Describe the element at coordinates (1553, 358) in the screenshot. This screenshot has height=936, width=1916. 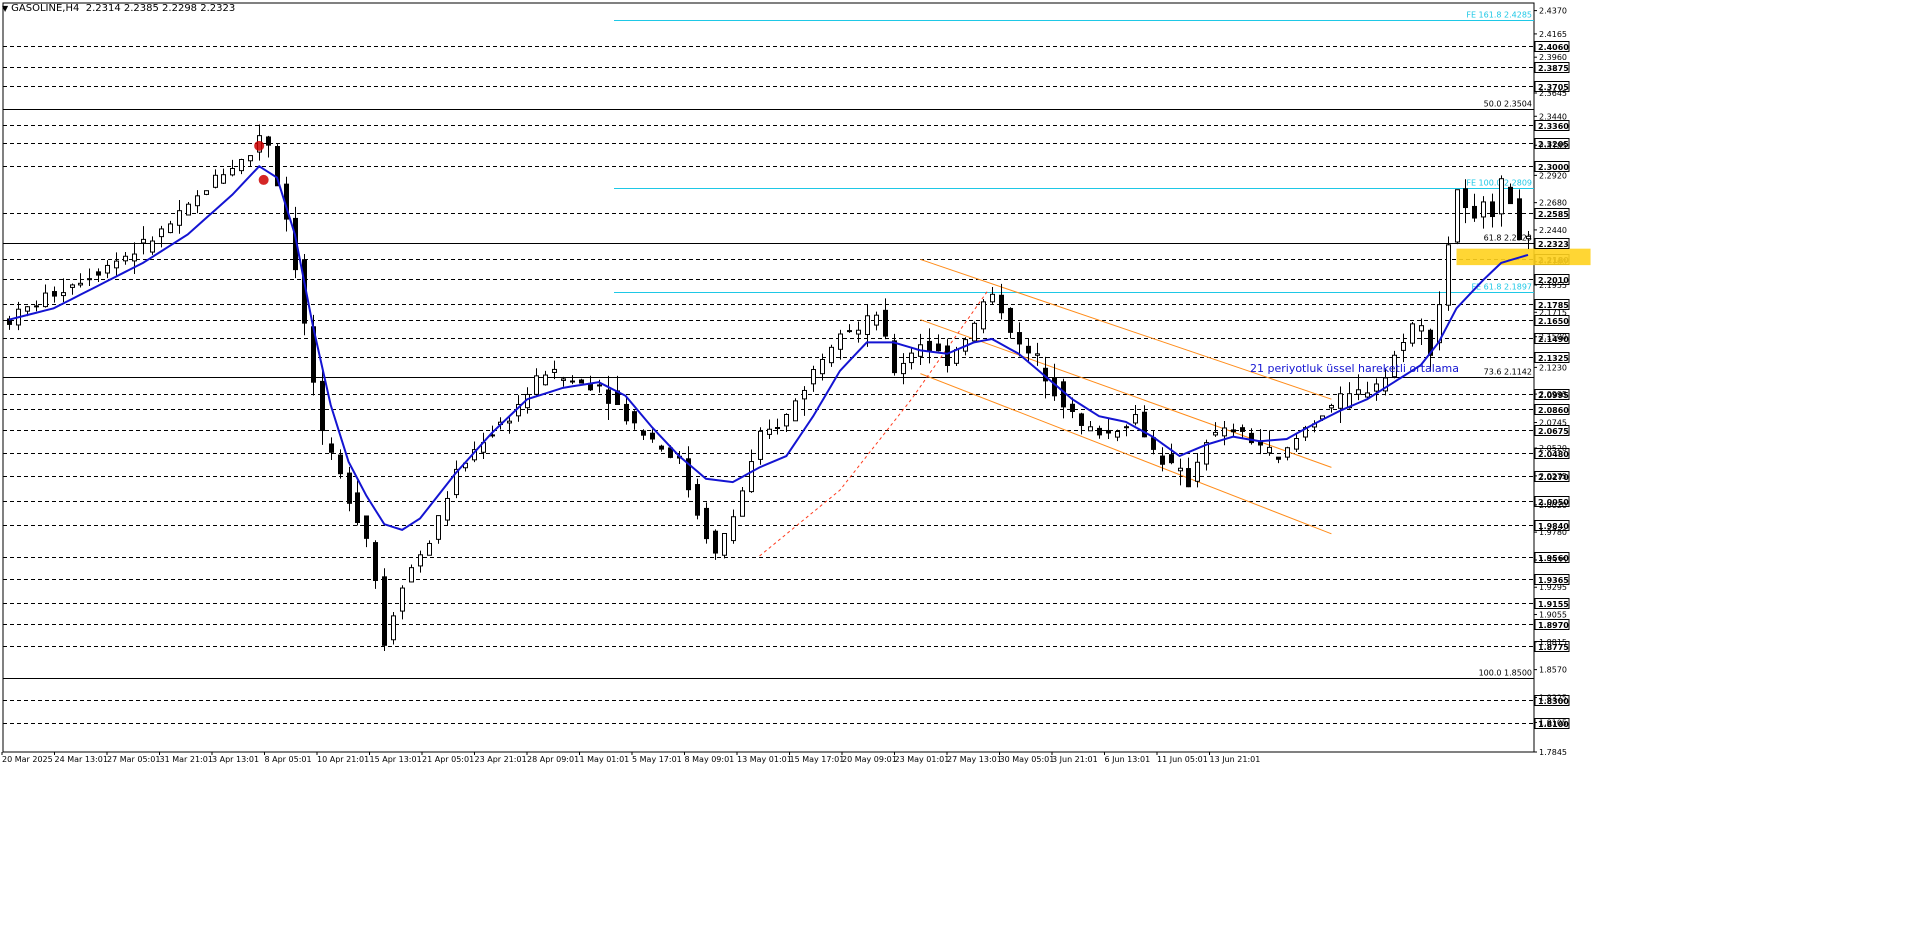
I see `level-label: 2.1325` at that location.